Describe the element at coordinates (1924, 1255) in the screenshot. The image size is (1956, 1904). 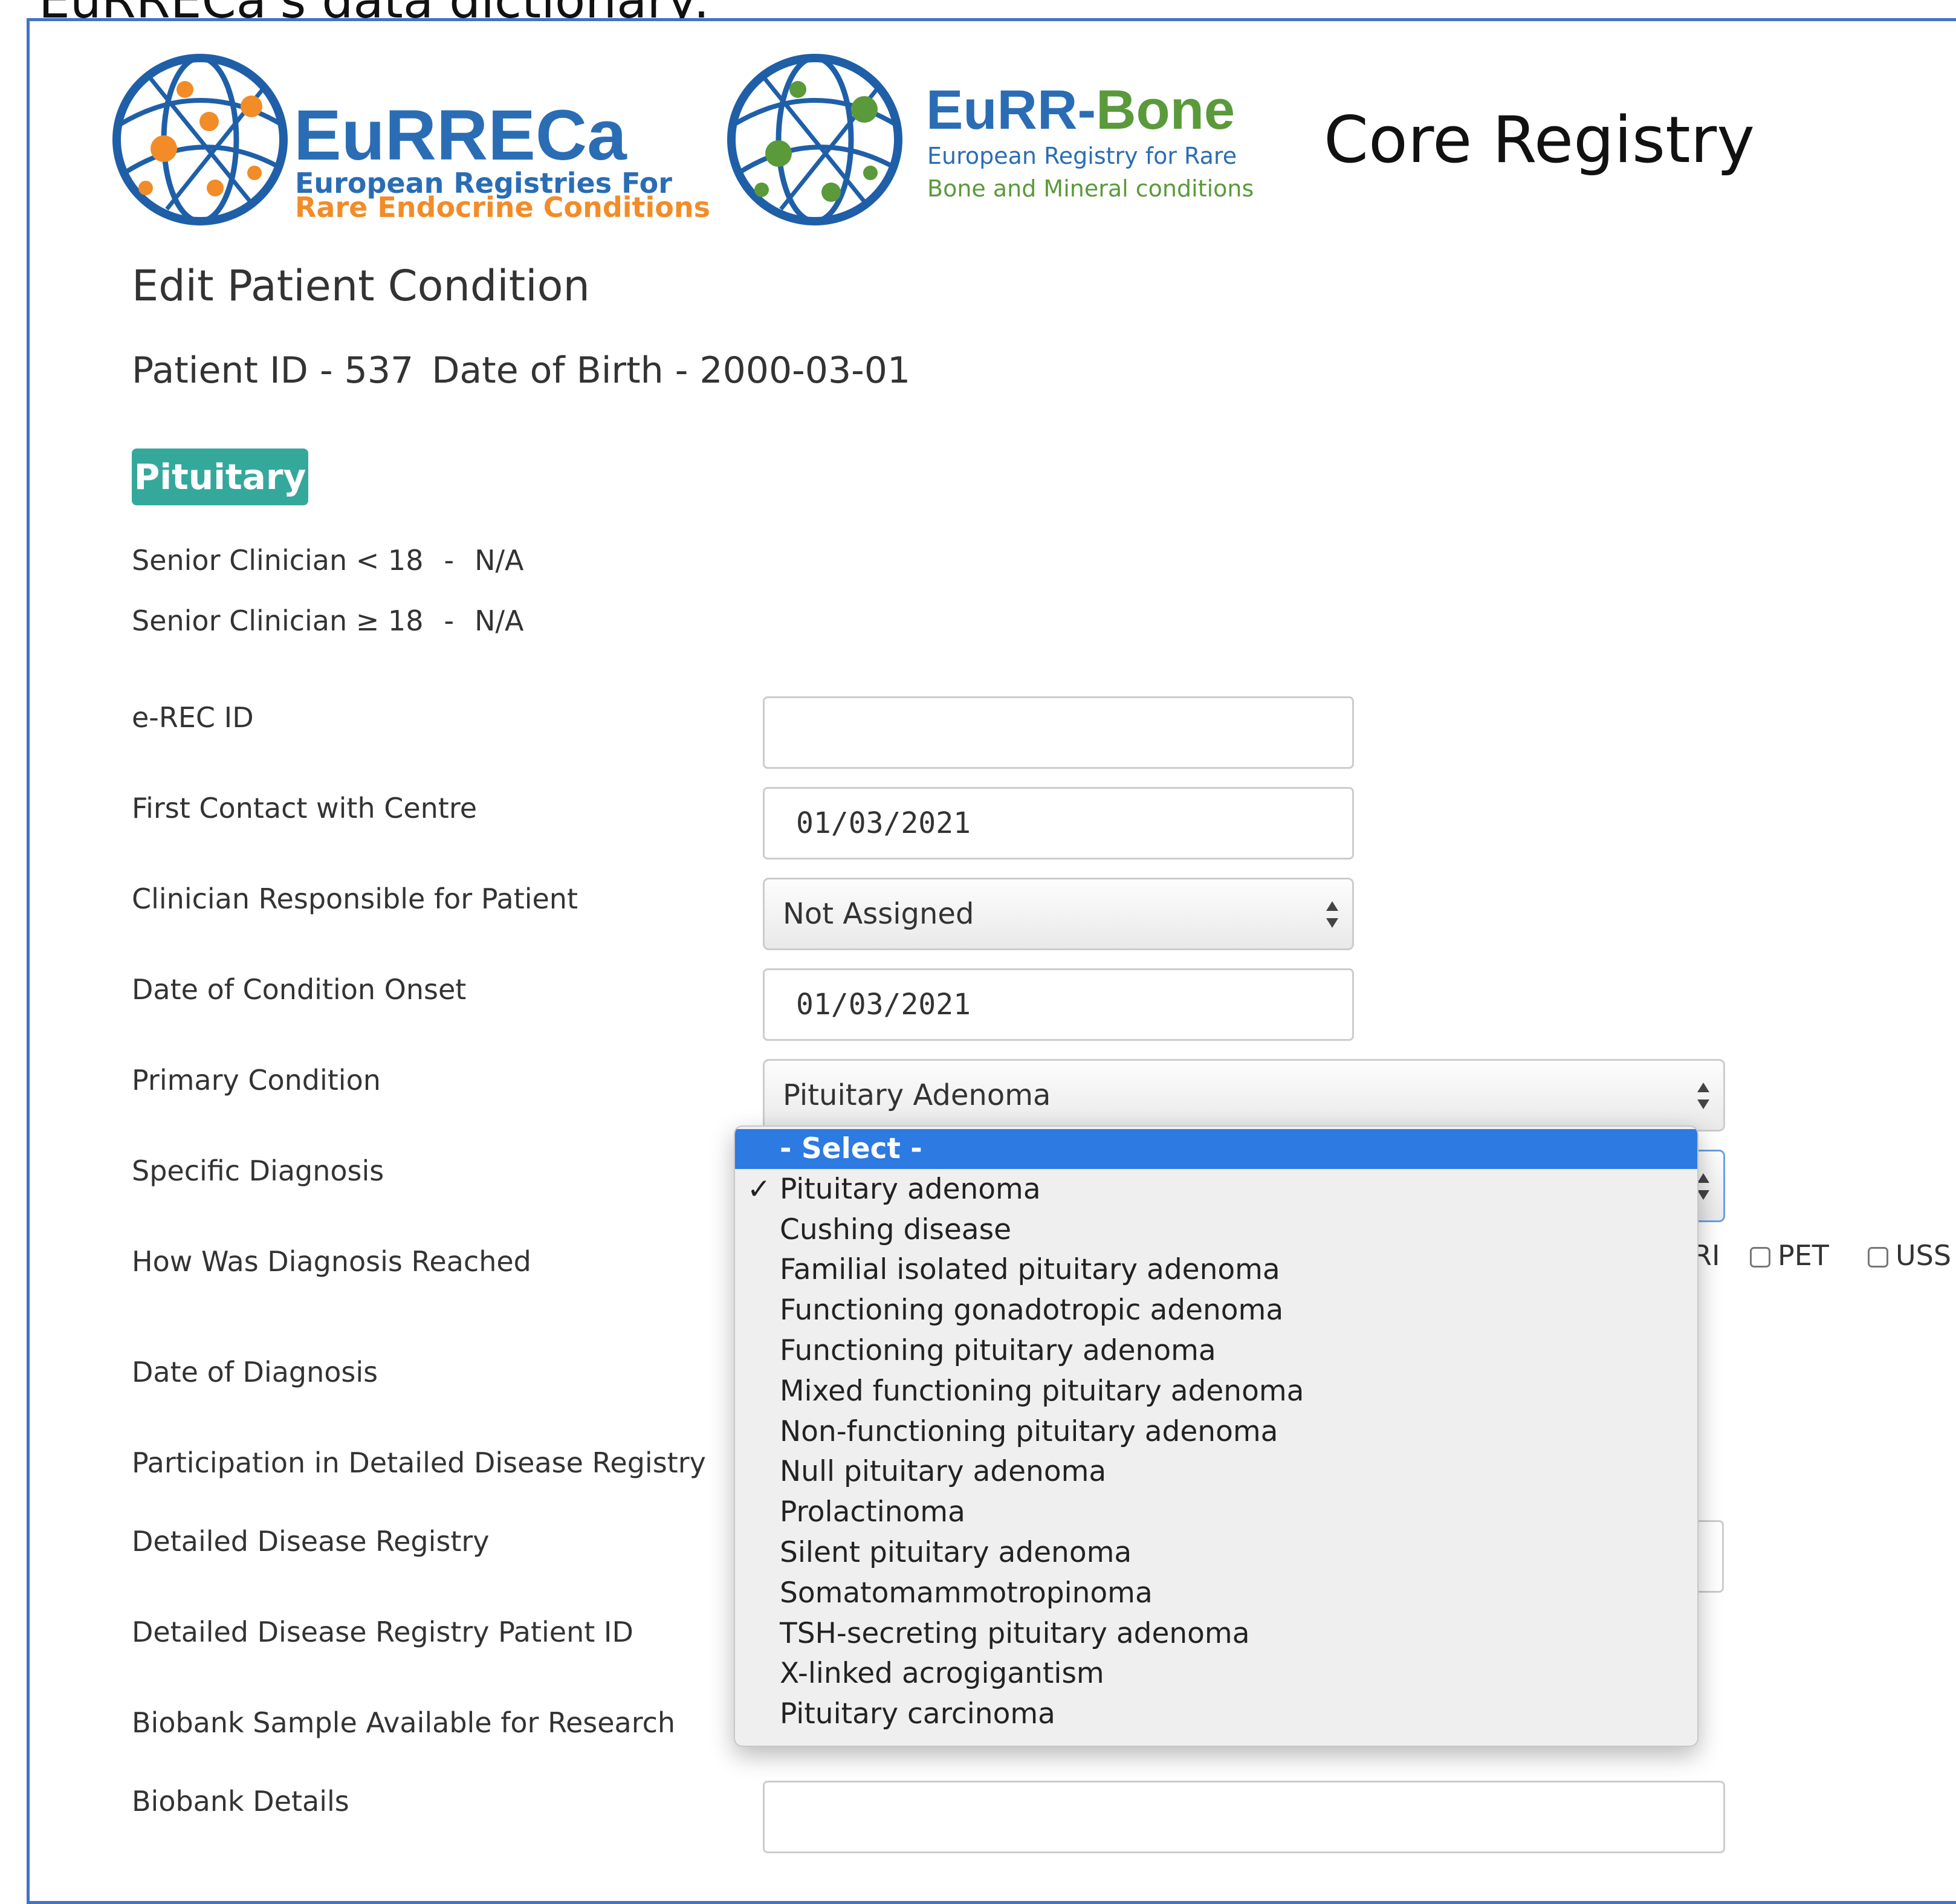
I see `uss-label: USS` at that location.